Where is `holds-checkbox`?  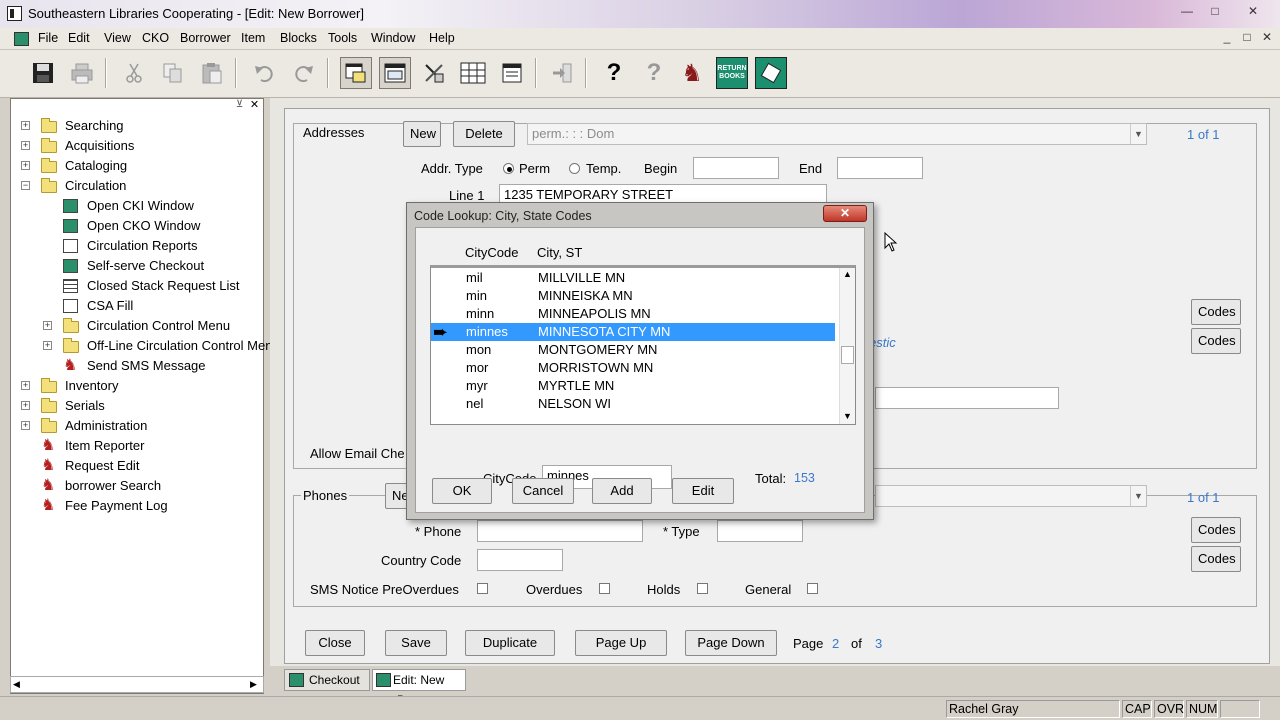
holds-checkbox is located at coordinates (702, 588).